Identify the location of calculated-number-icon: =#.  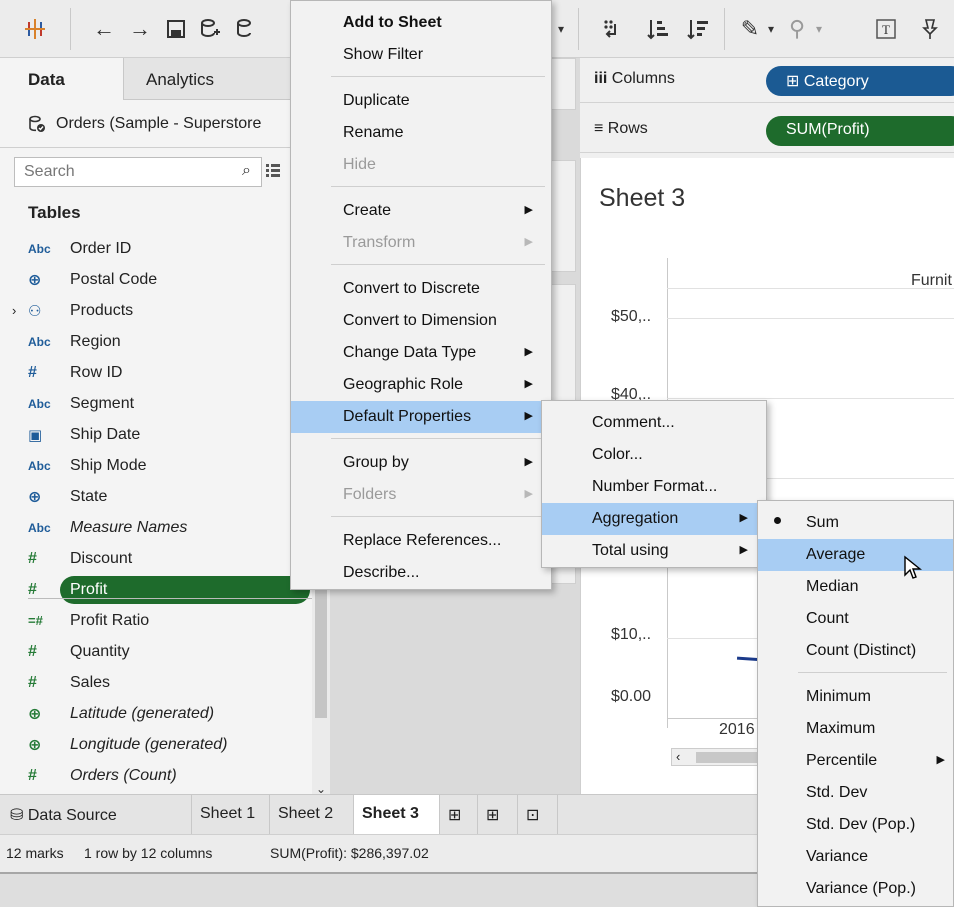
(35, 620).